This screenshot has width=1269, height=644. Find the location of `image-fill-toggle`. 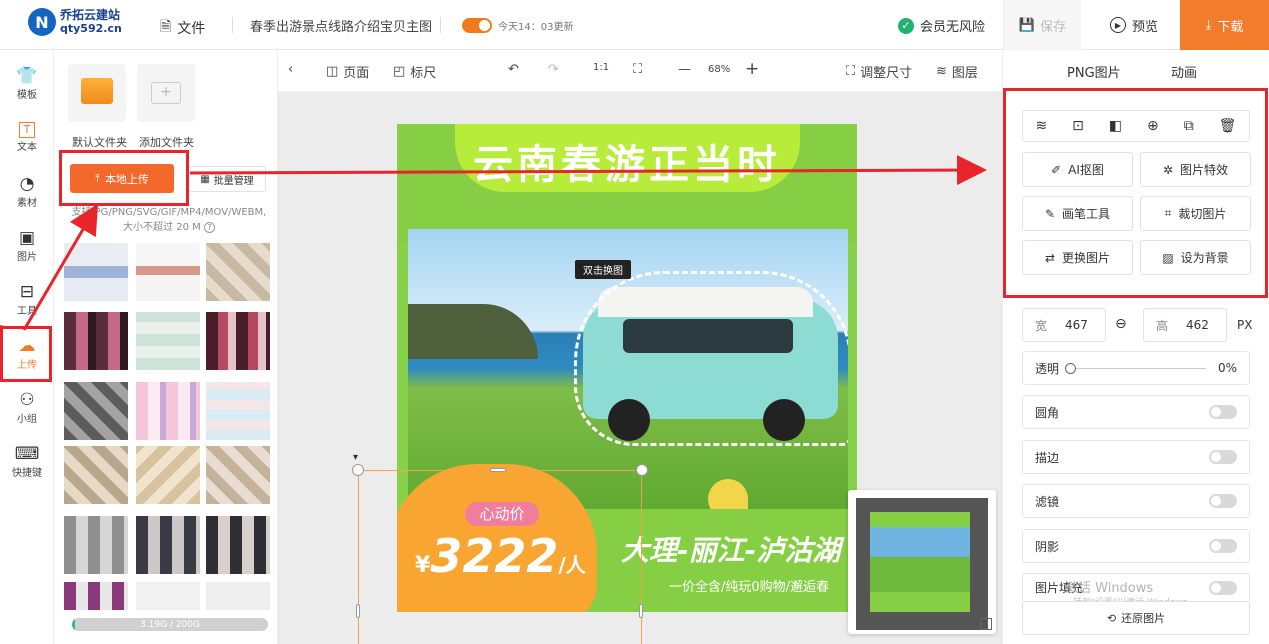

image-fill-toggle is located at coordinates (1223, 587).